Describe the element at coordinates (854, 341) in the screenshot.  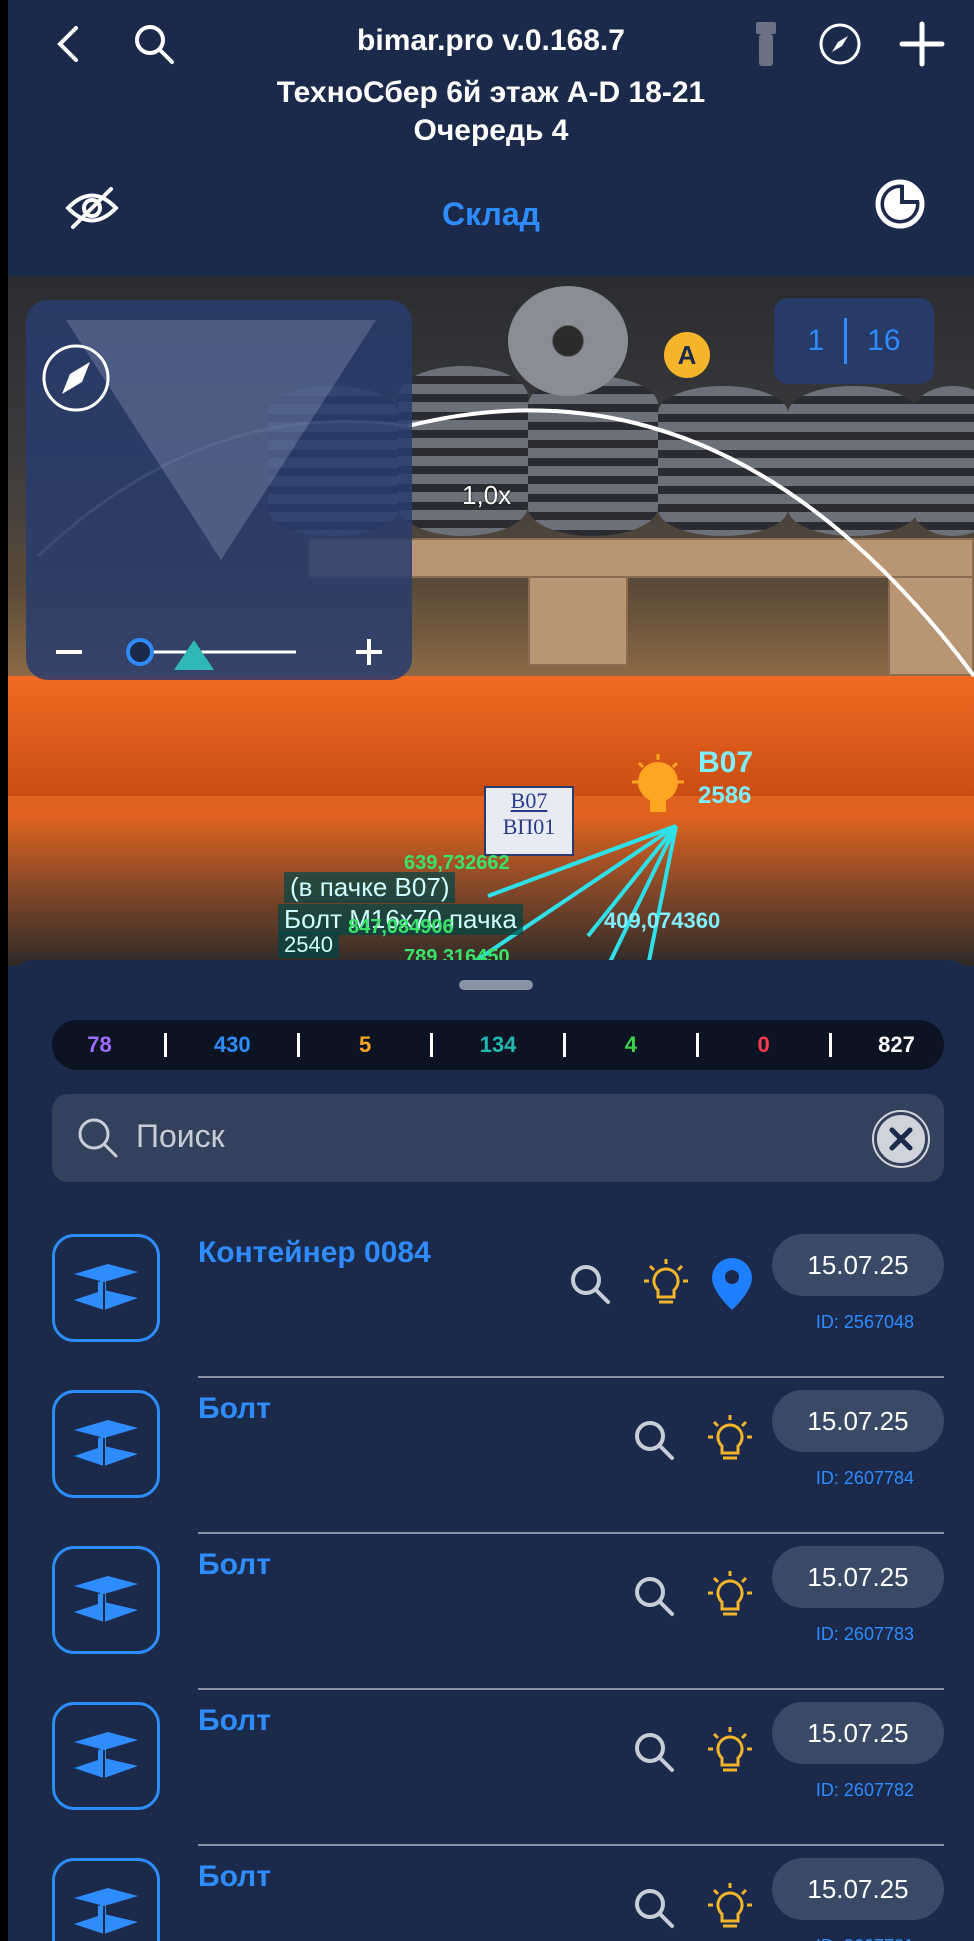
I see `page-counter: 1 16` at that location.